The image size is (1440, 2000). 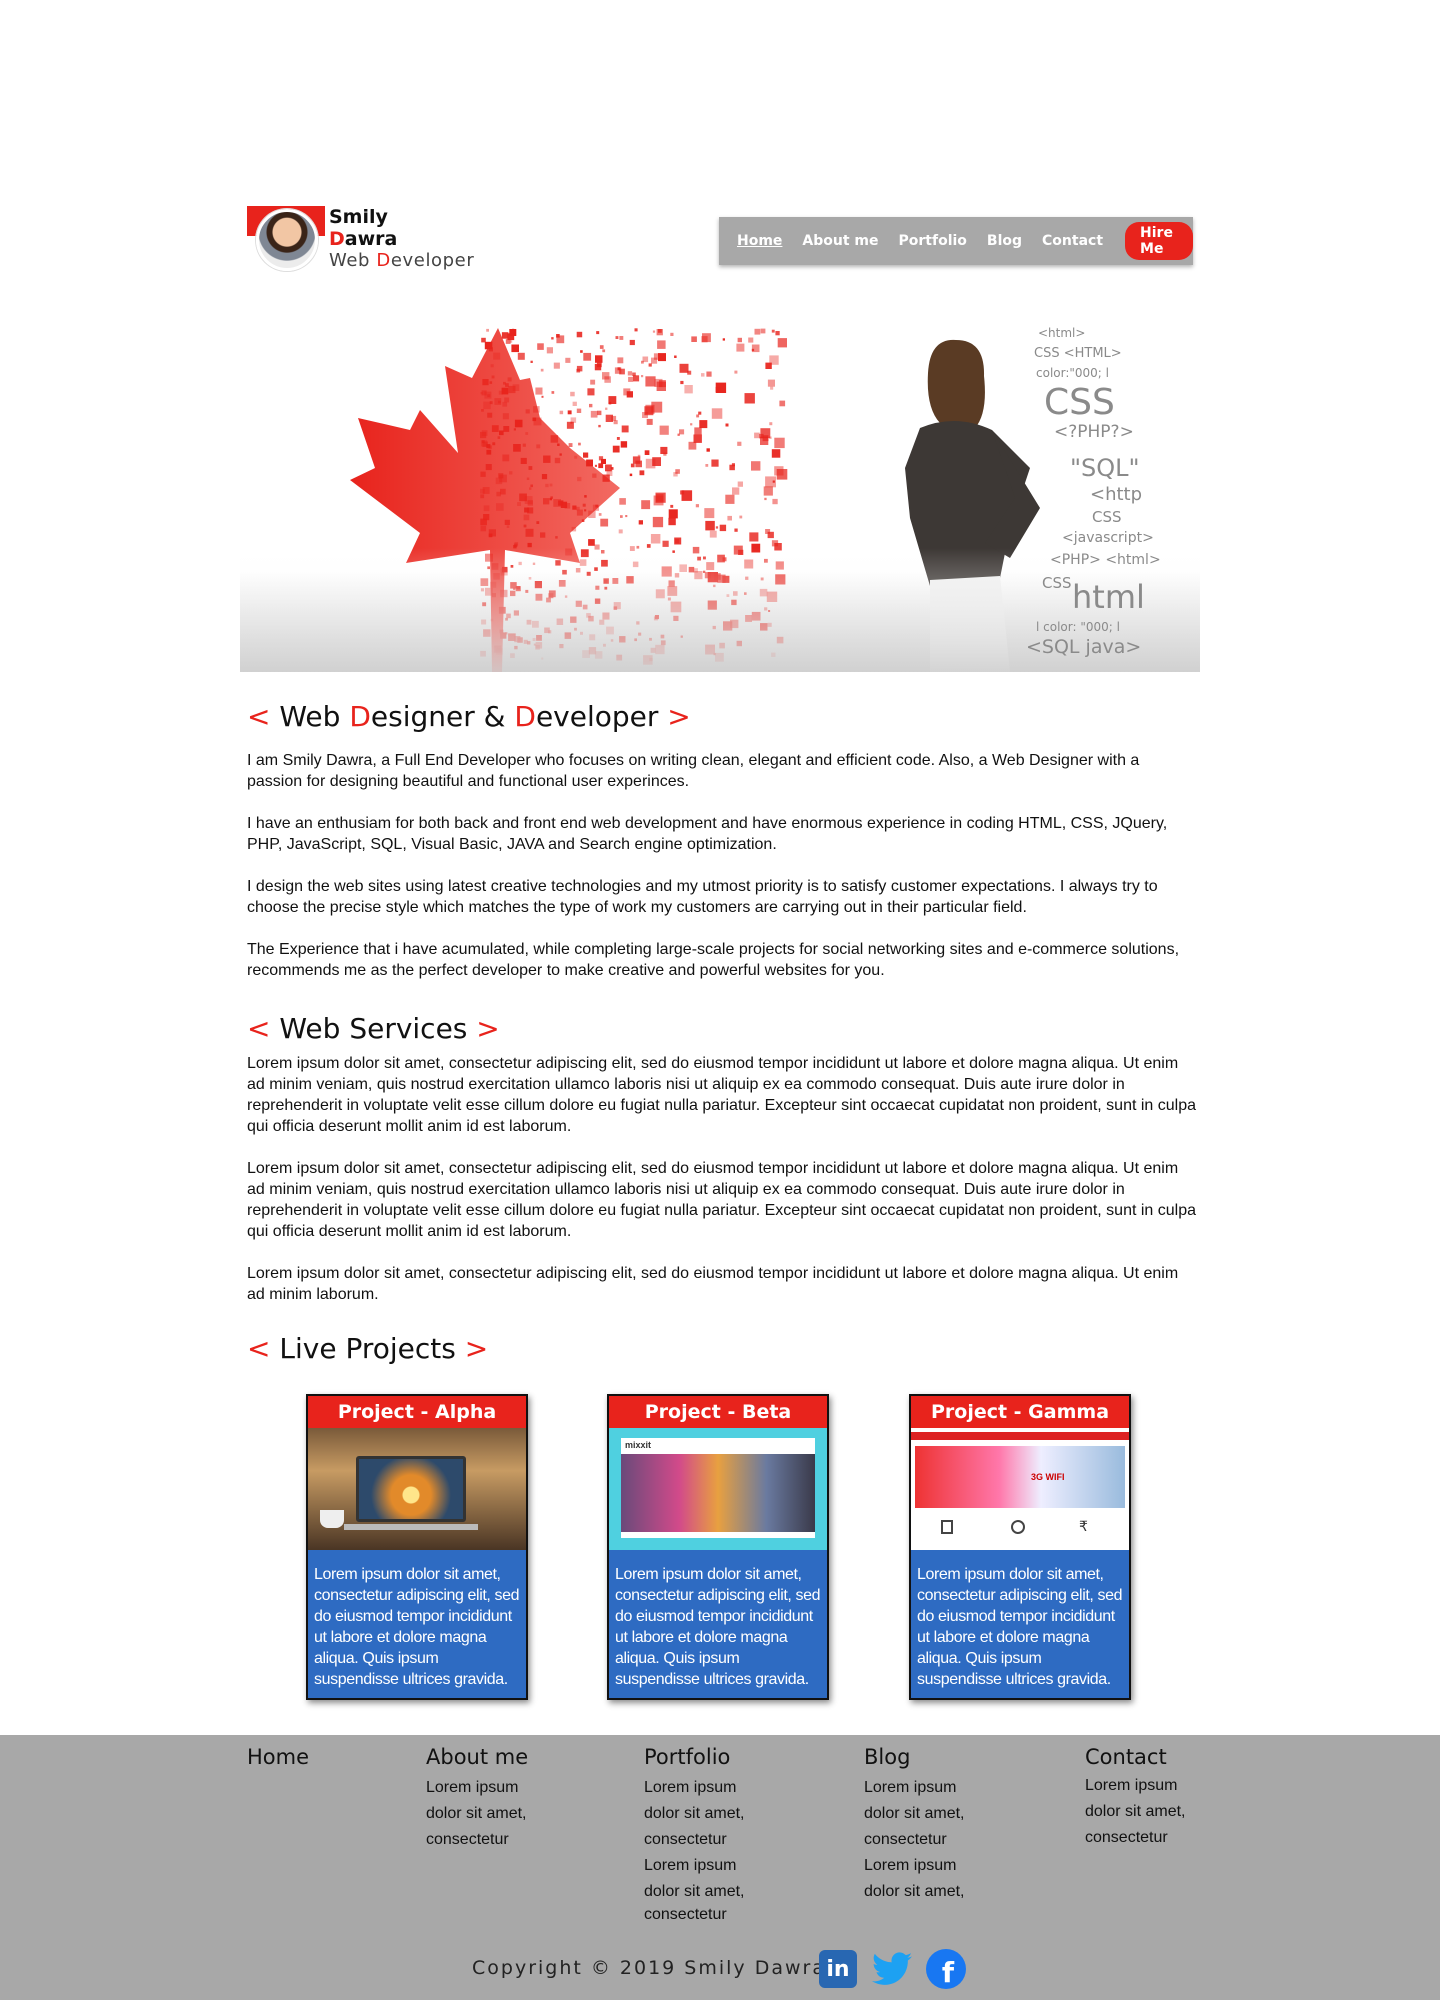 I want to click on footer-link-about-me: About me, so click(x=477, y=1757).